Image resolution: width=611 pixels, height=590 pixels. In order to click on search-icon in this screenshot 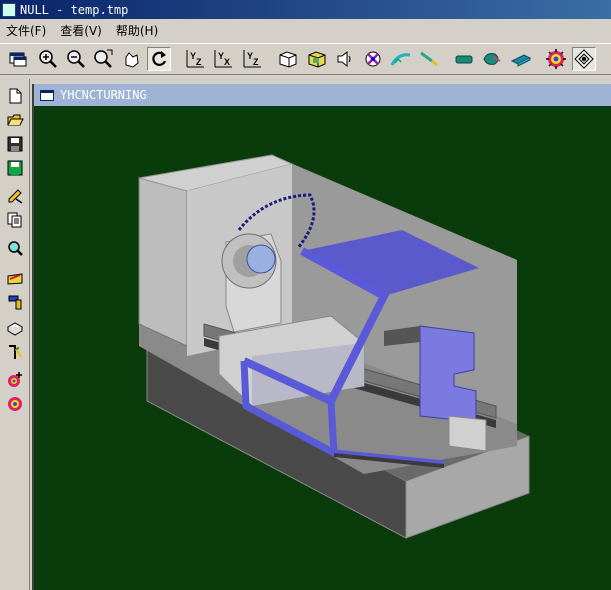, I will do `click(15, 248)`.